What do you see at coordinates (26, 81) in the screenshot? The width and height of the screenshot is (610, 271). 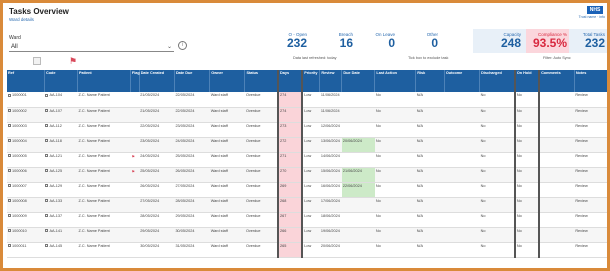 I see `column-header: Ref` at bounding box center [26, 81].